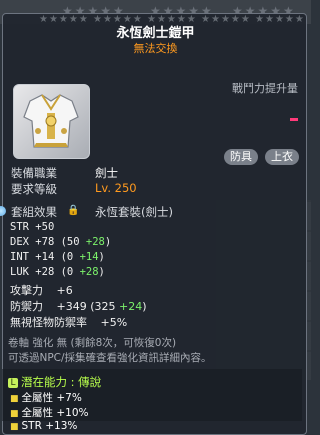 The height and width of the screenshot is (435, 320). I want to click on item-name: 永恆劍士鎧甲, so click(155, 33).